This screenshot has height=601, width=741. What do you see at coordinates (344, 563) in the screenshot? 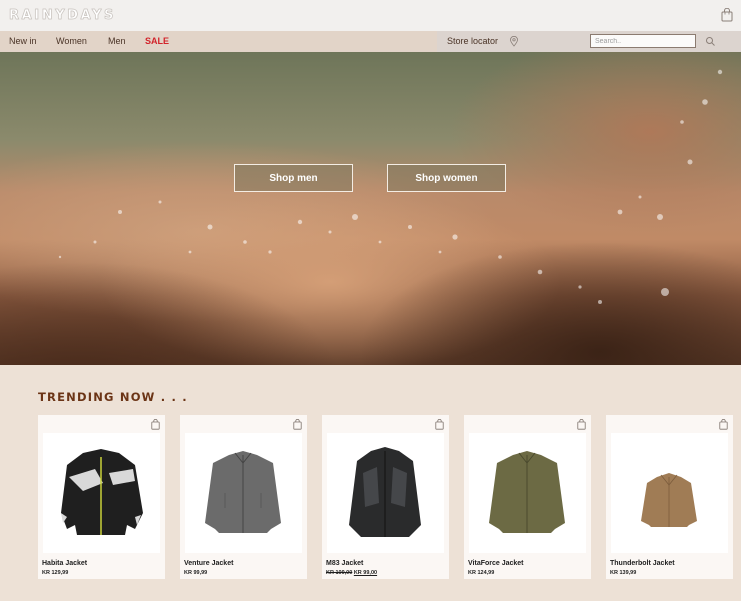
I see `product-name: M83 Jacket` at bounding box center [344, 563].